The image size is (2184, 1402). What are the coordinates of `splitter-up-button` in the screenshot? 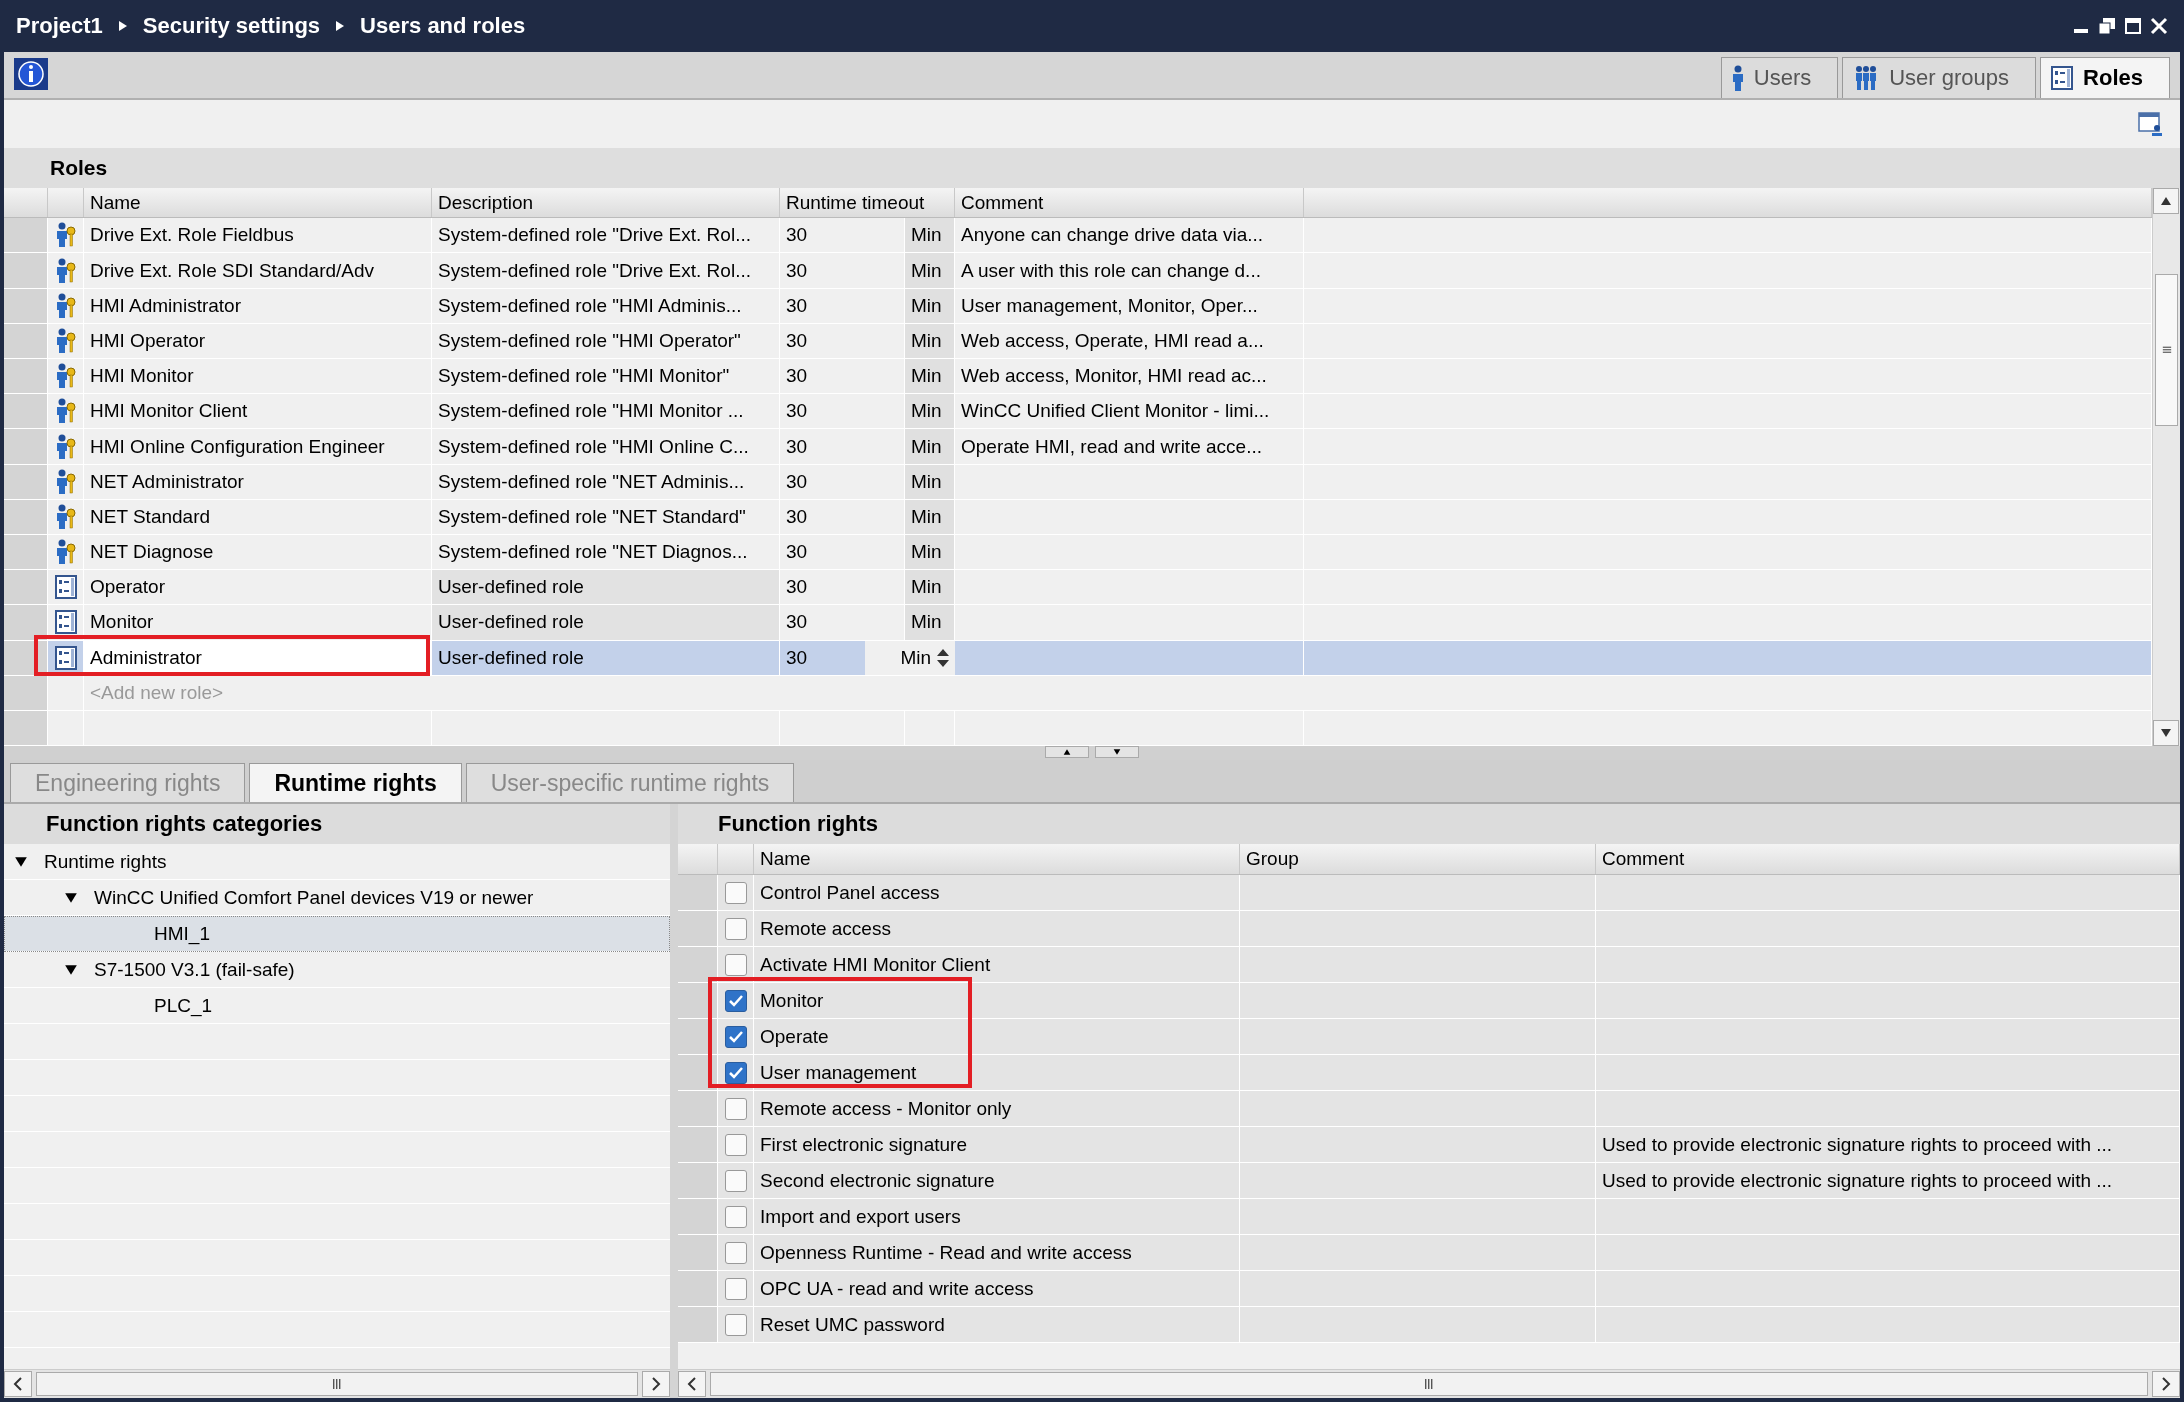 It's located at (1067, 752).